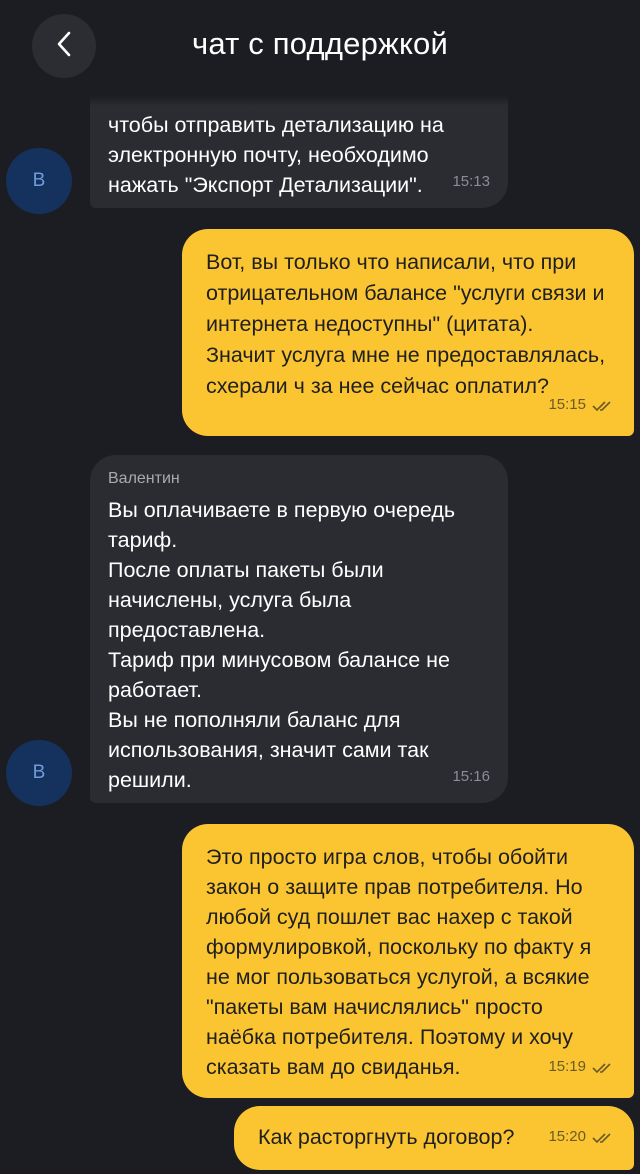  I want to click on message-time: 15:20, so click(567, 1136).